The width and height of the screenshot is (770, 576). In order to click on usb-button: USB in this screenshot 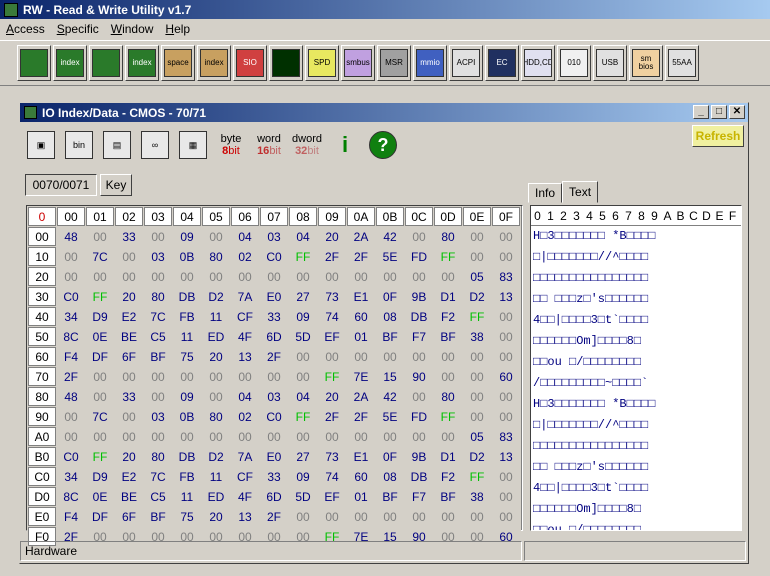, I will do `click(610, 63)`.